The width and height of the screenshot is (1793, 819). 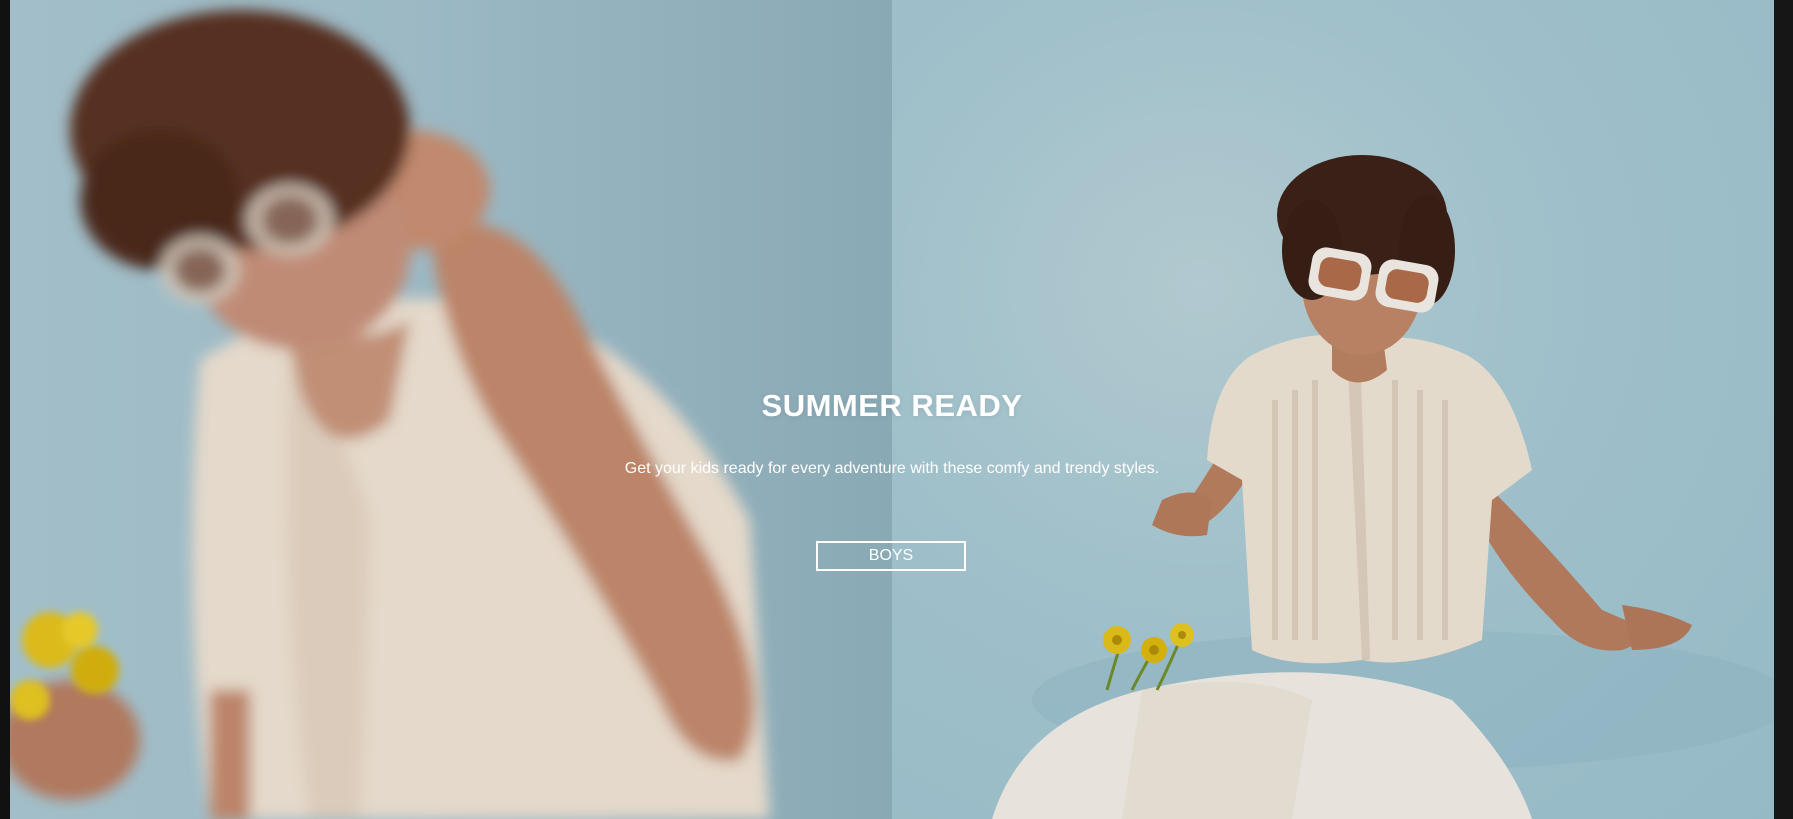 What do you see at coordinates (892, 405) in the screenshot?
I see `hero-title: SUMMER READY` at bounding box center [892, 405].